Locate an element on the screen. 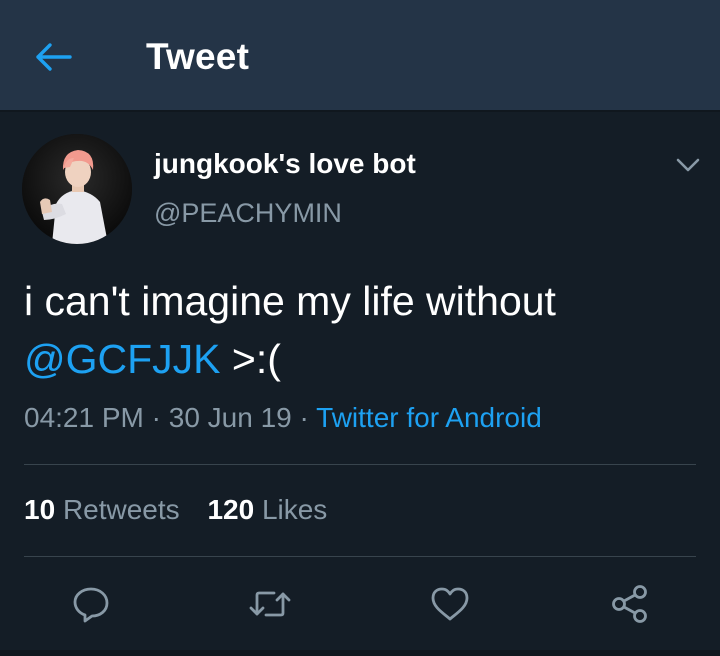 This screenshot has height=656, width=720. like-button is located at coordinates (450, 604).